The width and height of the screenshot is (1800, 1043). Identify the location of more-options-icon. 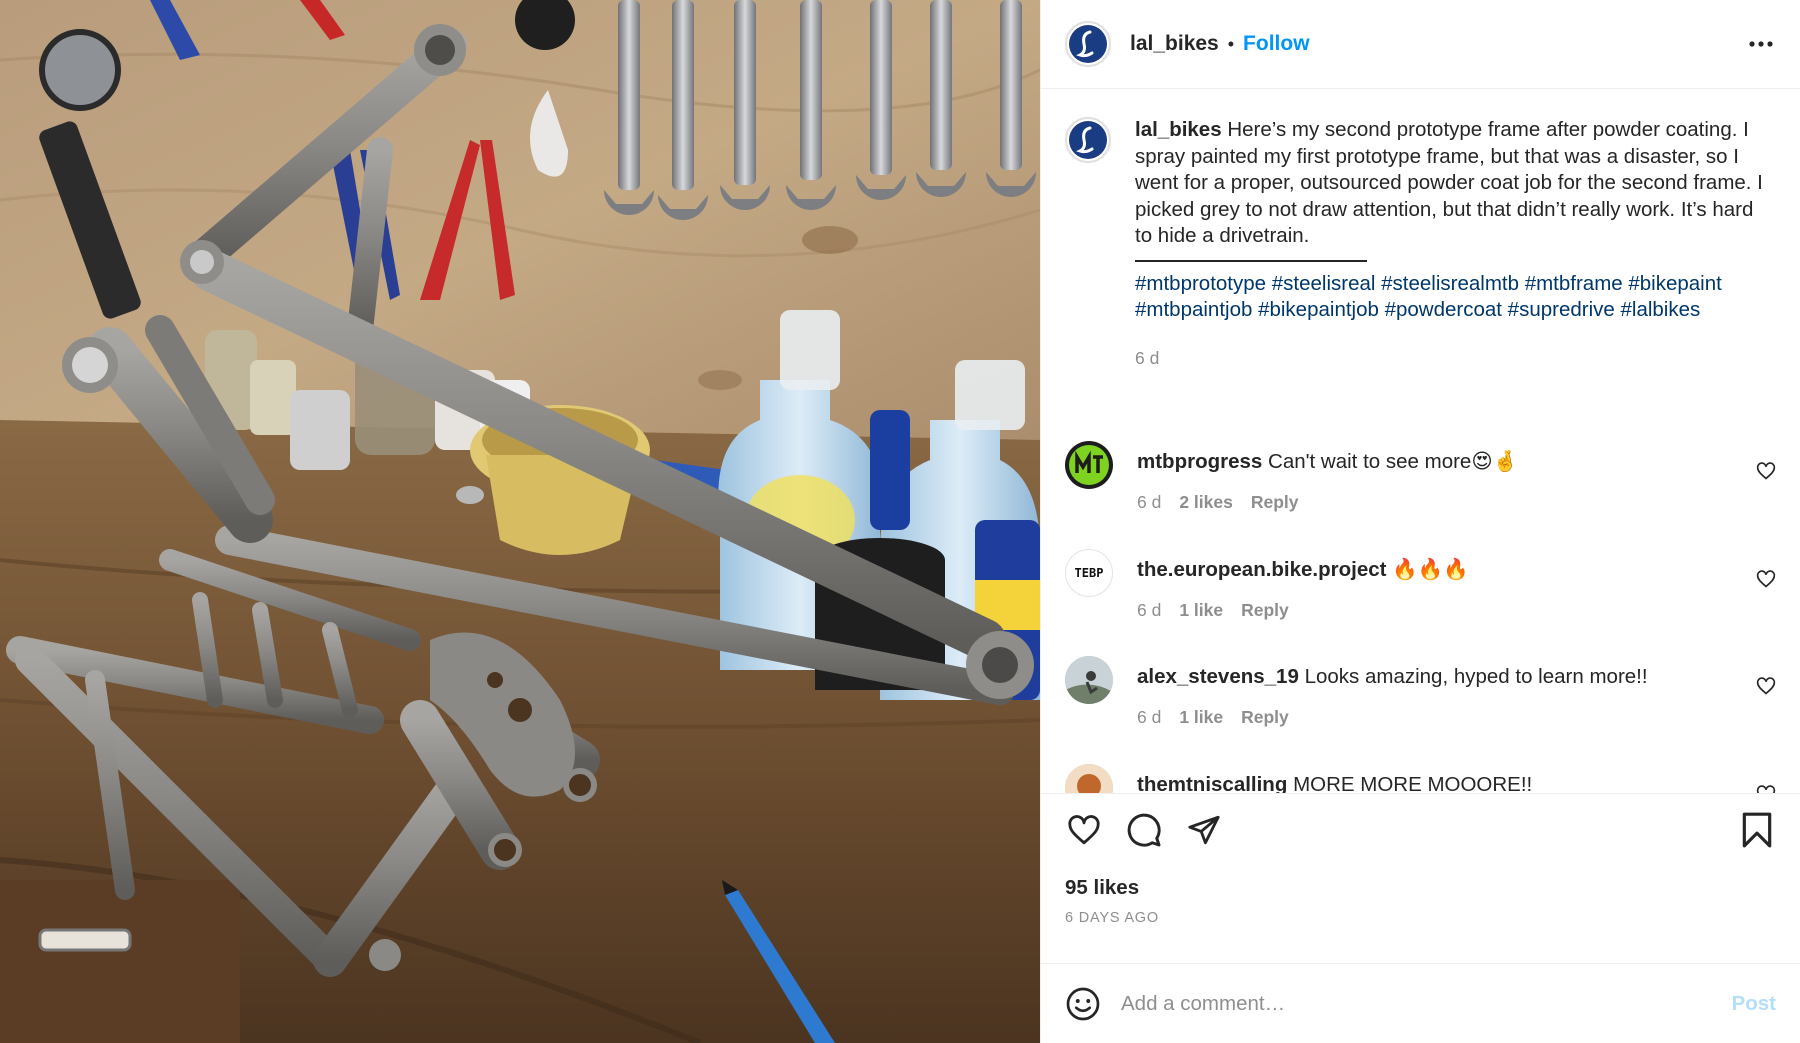
(1761, 44).